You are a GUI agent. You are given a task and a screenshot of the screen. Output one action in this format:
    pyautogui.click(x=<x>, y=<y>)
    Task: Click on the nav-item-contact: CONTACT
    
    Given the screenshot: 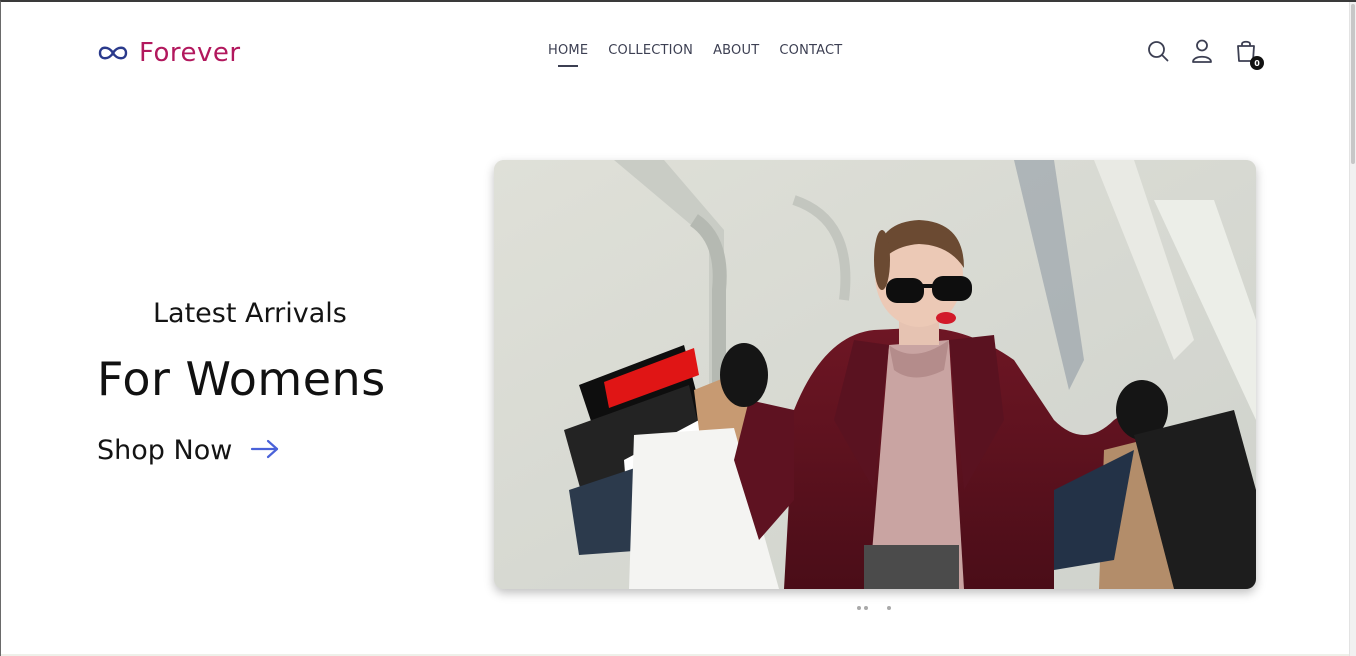 What is the action you would take?
    pyautogui.click(x=810, y=50)
    